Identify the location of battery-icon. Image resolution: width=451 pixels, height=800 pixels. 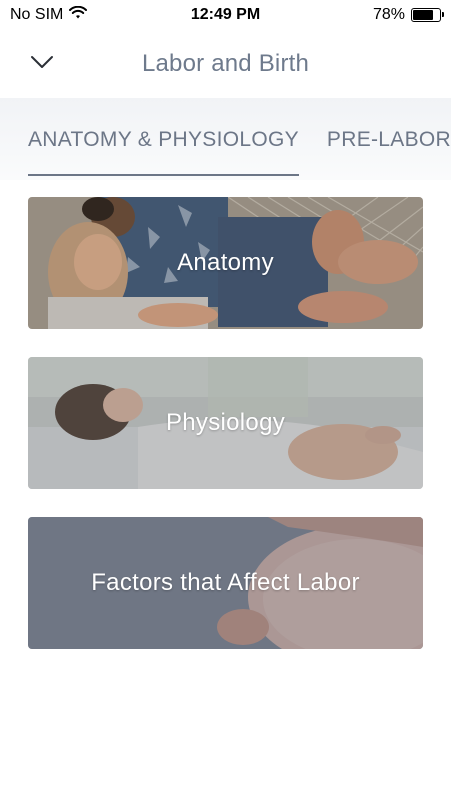
(427, 15).